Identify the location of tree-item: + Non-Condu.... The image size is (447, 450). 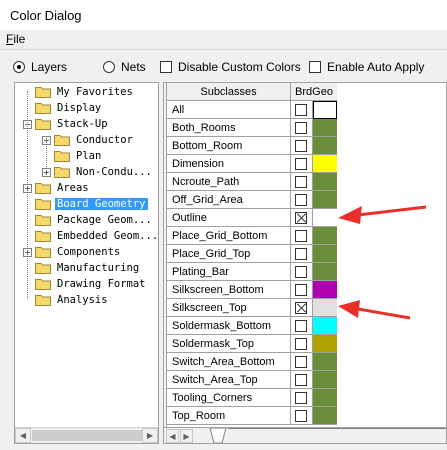
(98, 172).